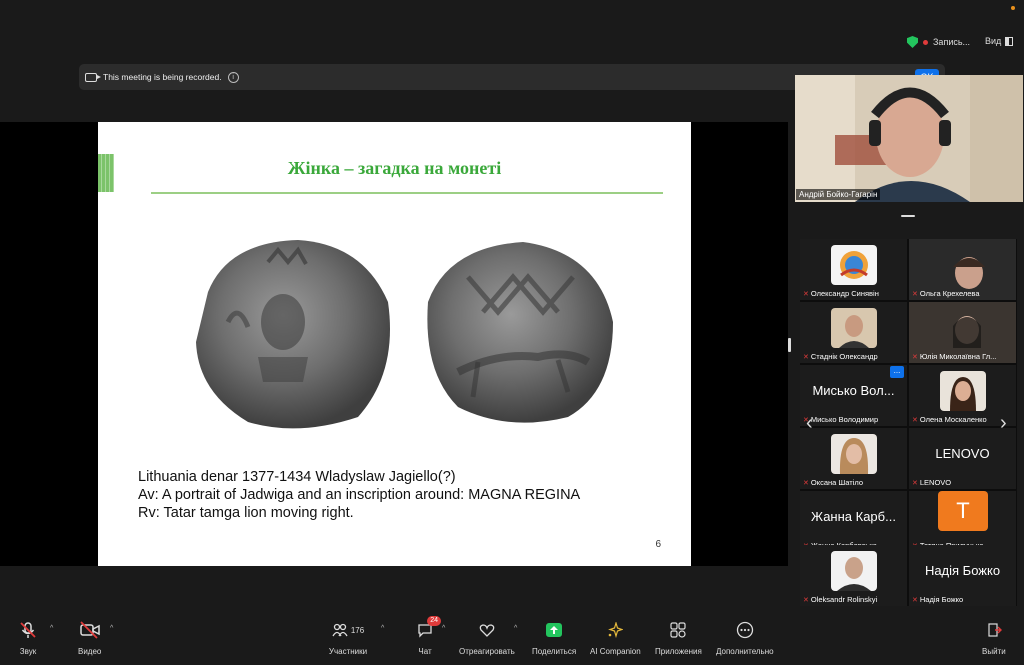 This screenshot has width=1024, height=665. What do you see at coordinates (962, 269) in the screenshot?
I see `participant-tile: ✕ Ольга Крехелева` at bounding box center [962, 269].